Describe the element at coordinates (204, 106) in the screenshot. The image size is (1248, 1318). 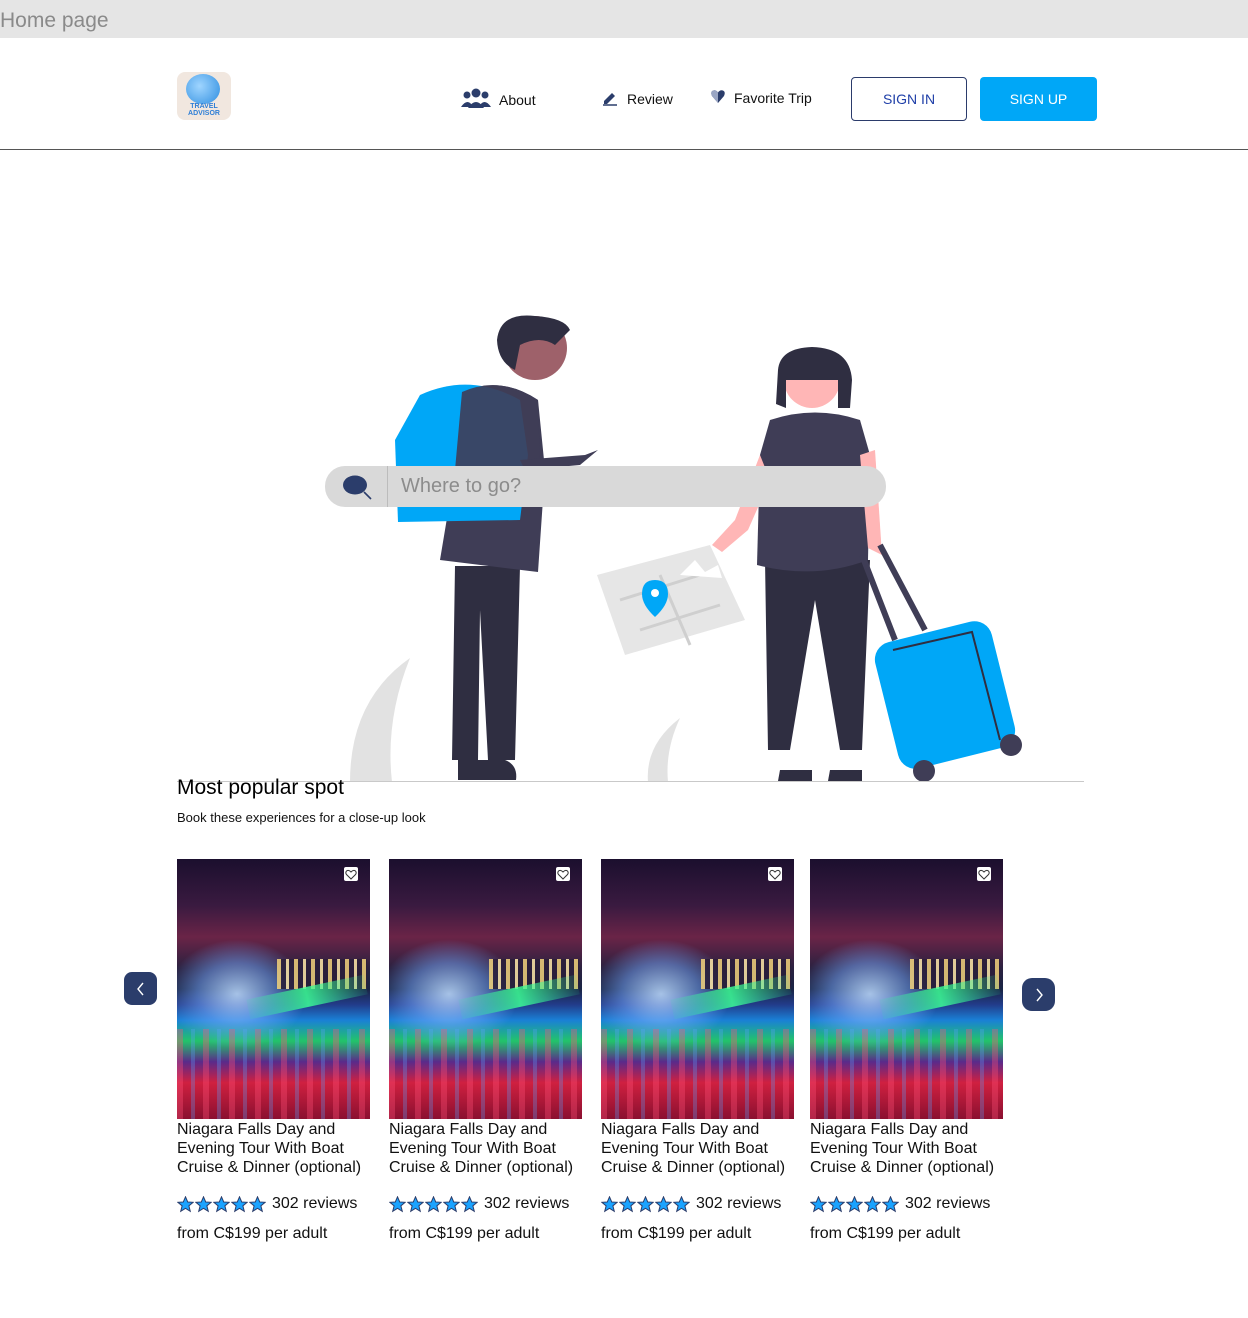
I see `logo-text-line1: TRAVEL` at that location.